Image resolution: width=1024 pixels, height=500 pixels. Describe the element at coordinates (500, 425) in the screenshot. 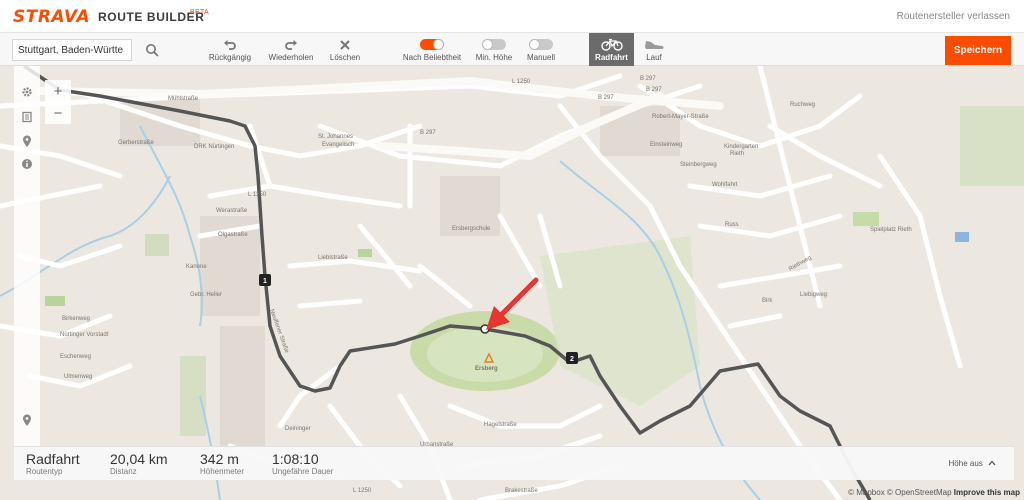

I see `map-label: Hagelstraße` at that location.